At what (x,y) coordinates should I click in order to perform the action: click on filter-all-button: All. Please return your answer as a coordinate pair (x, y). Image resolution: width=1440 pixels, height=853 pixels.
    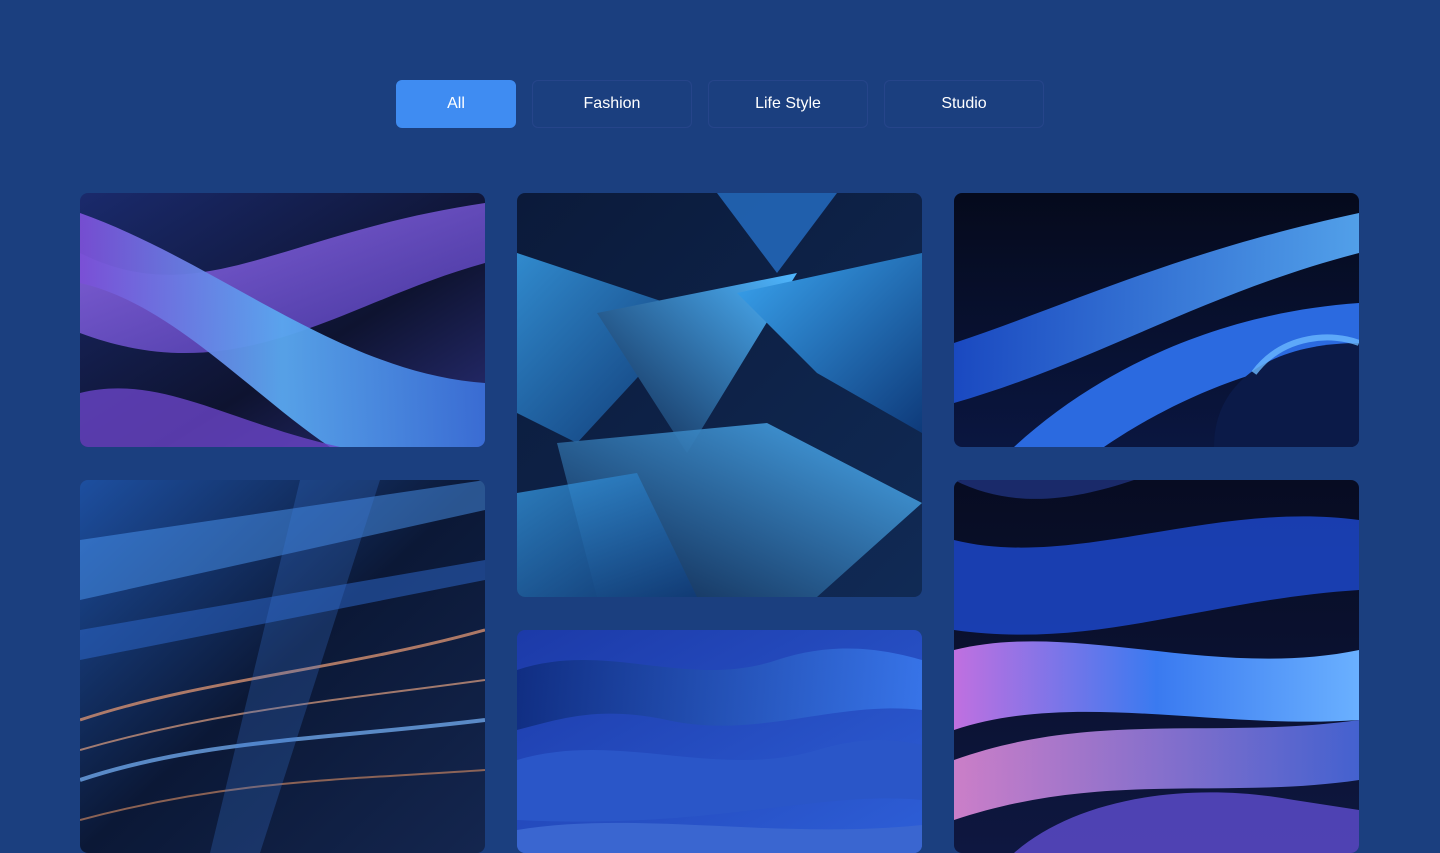
    Looking at the image, I should click on (456, 104).